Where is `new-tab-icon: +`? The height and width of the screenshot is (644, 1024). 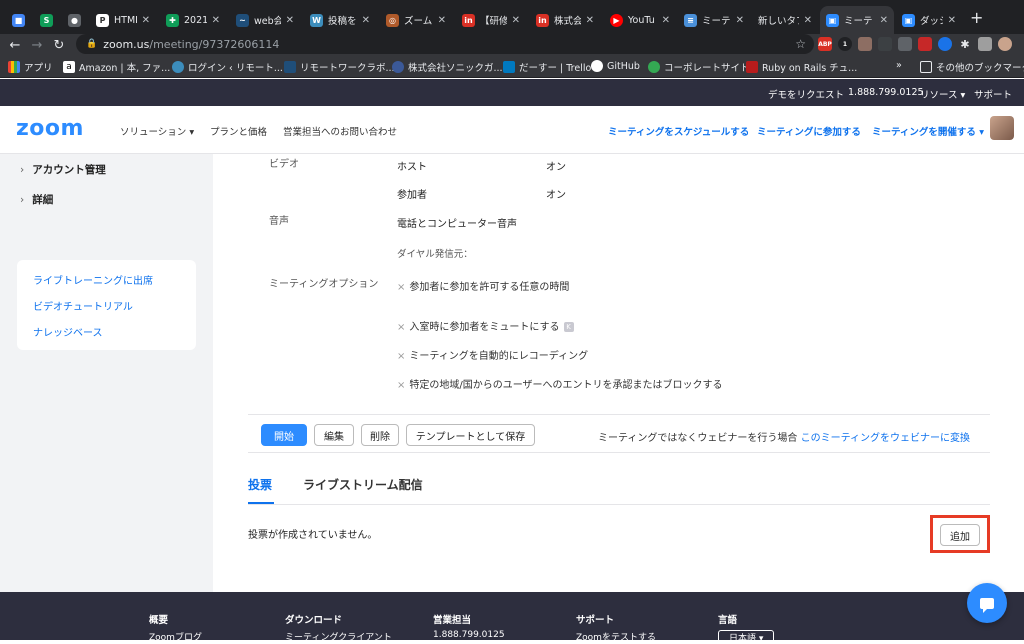 new-tab-icon: + is located at coordinates (976, 17).